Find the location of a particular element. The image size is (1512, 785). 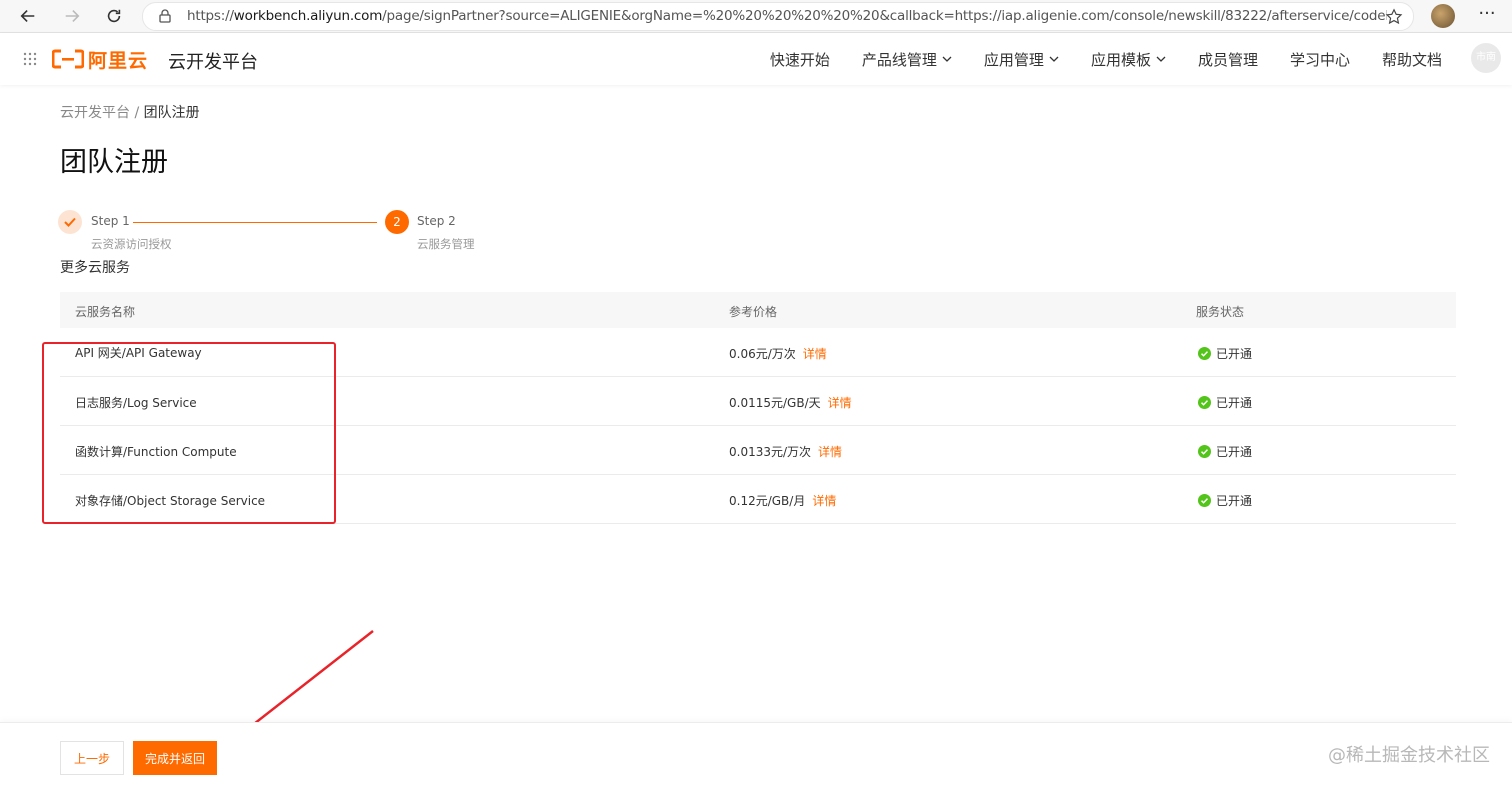

nav-quick-start: 快速开始 is located at coordinates (800, 59).